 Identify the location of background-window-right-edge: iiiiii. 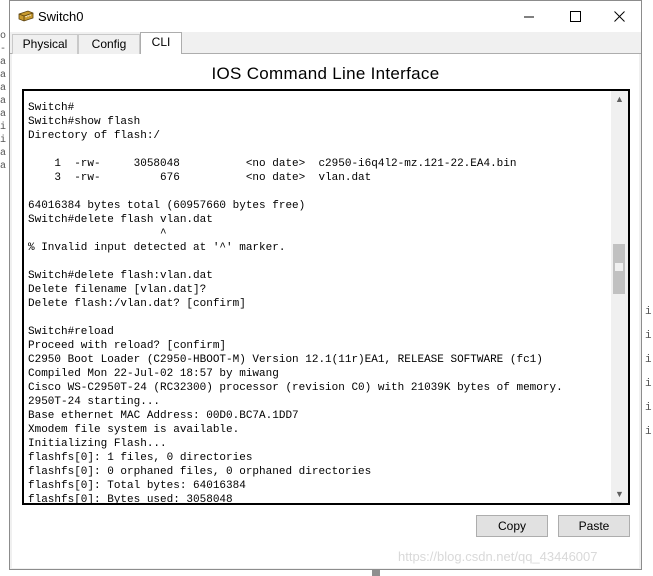
(648, 372).